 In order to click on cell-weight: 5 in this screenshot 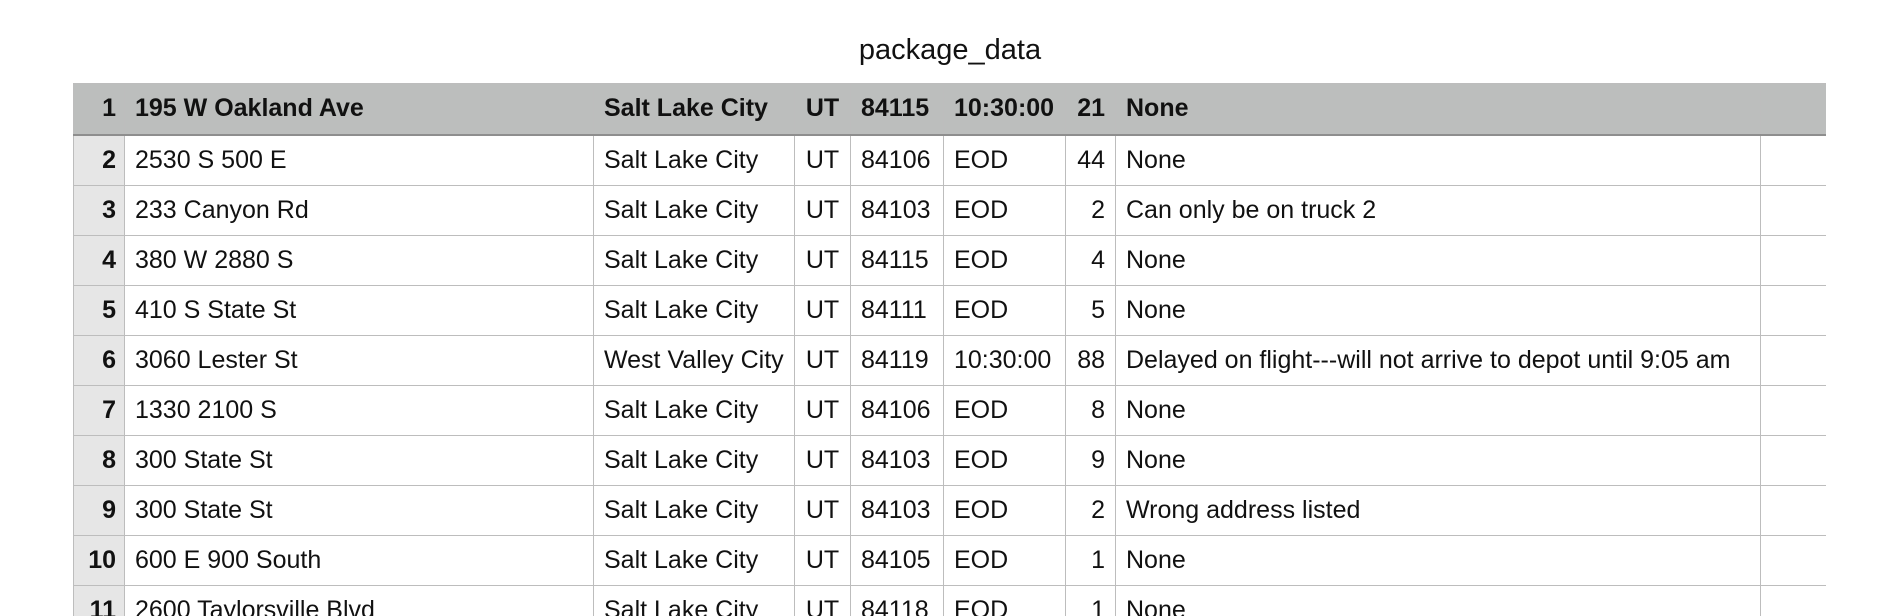, I will do `click(1090, 310)`.